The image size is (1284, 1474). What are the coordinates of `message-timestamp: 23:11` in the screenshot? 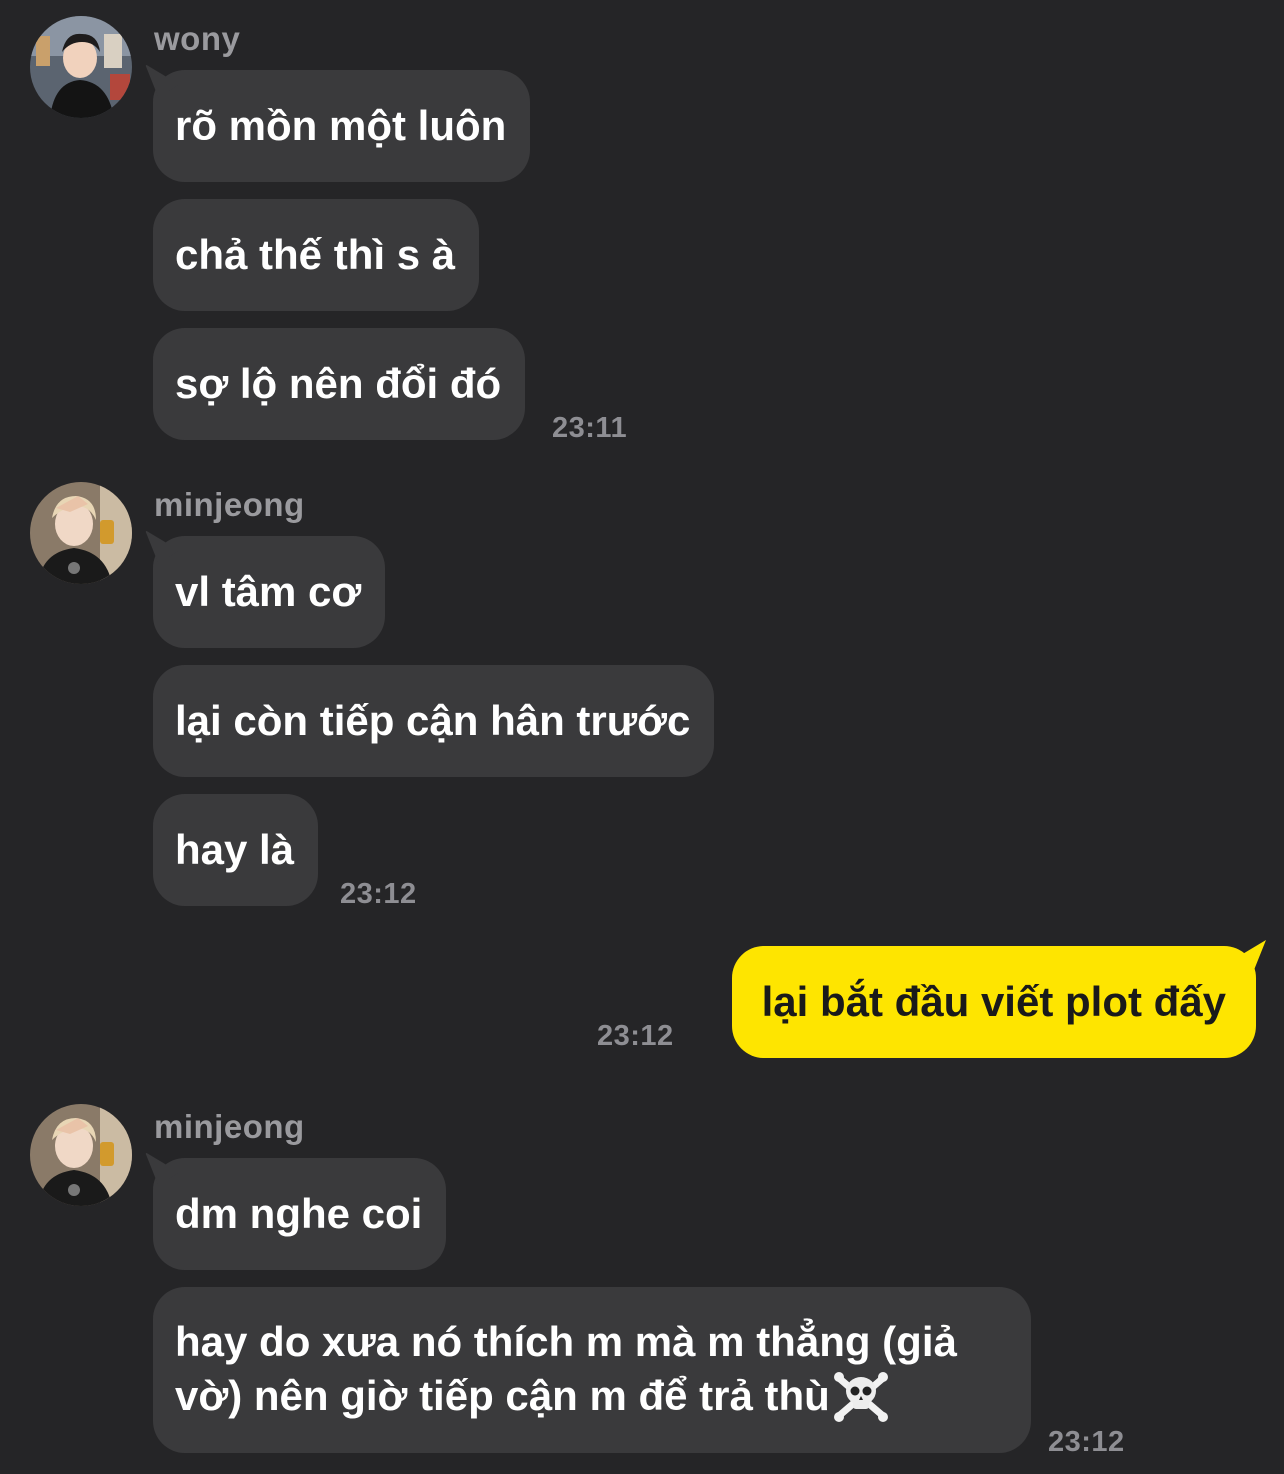 It's located at (590, 428).